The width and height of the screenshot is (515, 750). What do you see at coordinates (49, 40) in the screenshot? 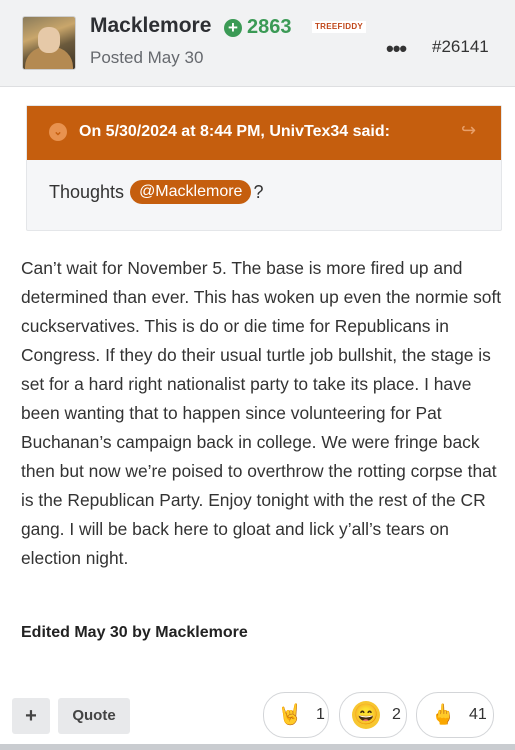
I see `avatar-face` at bounding box center [49, 40].